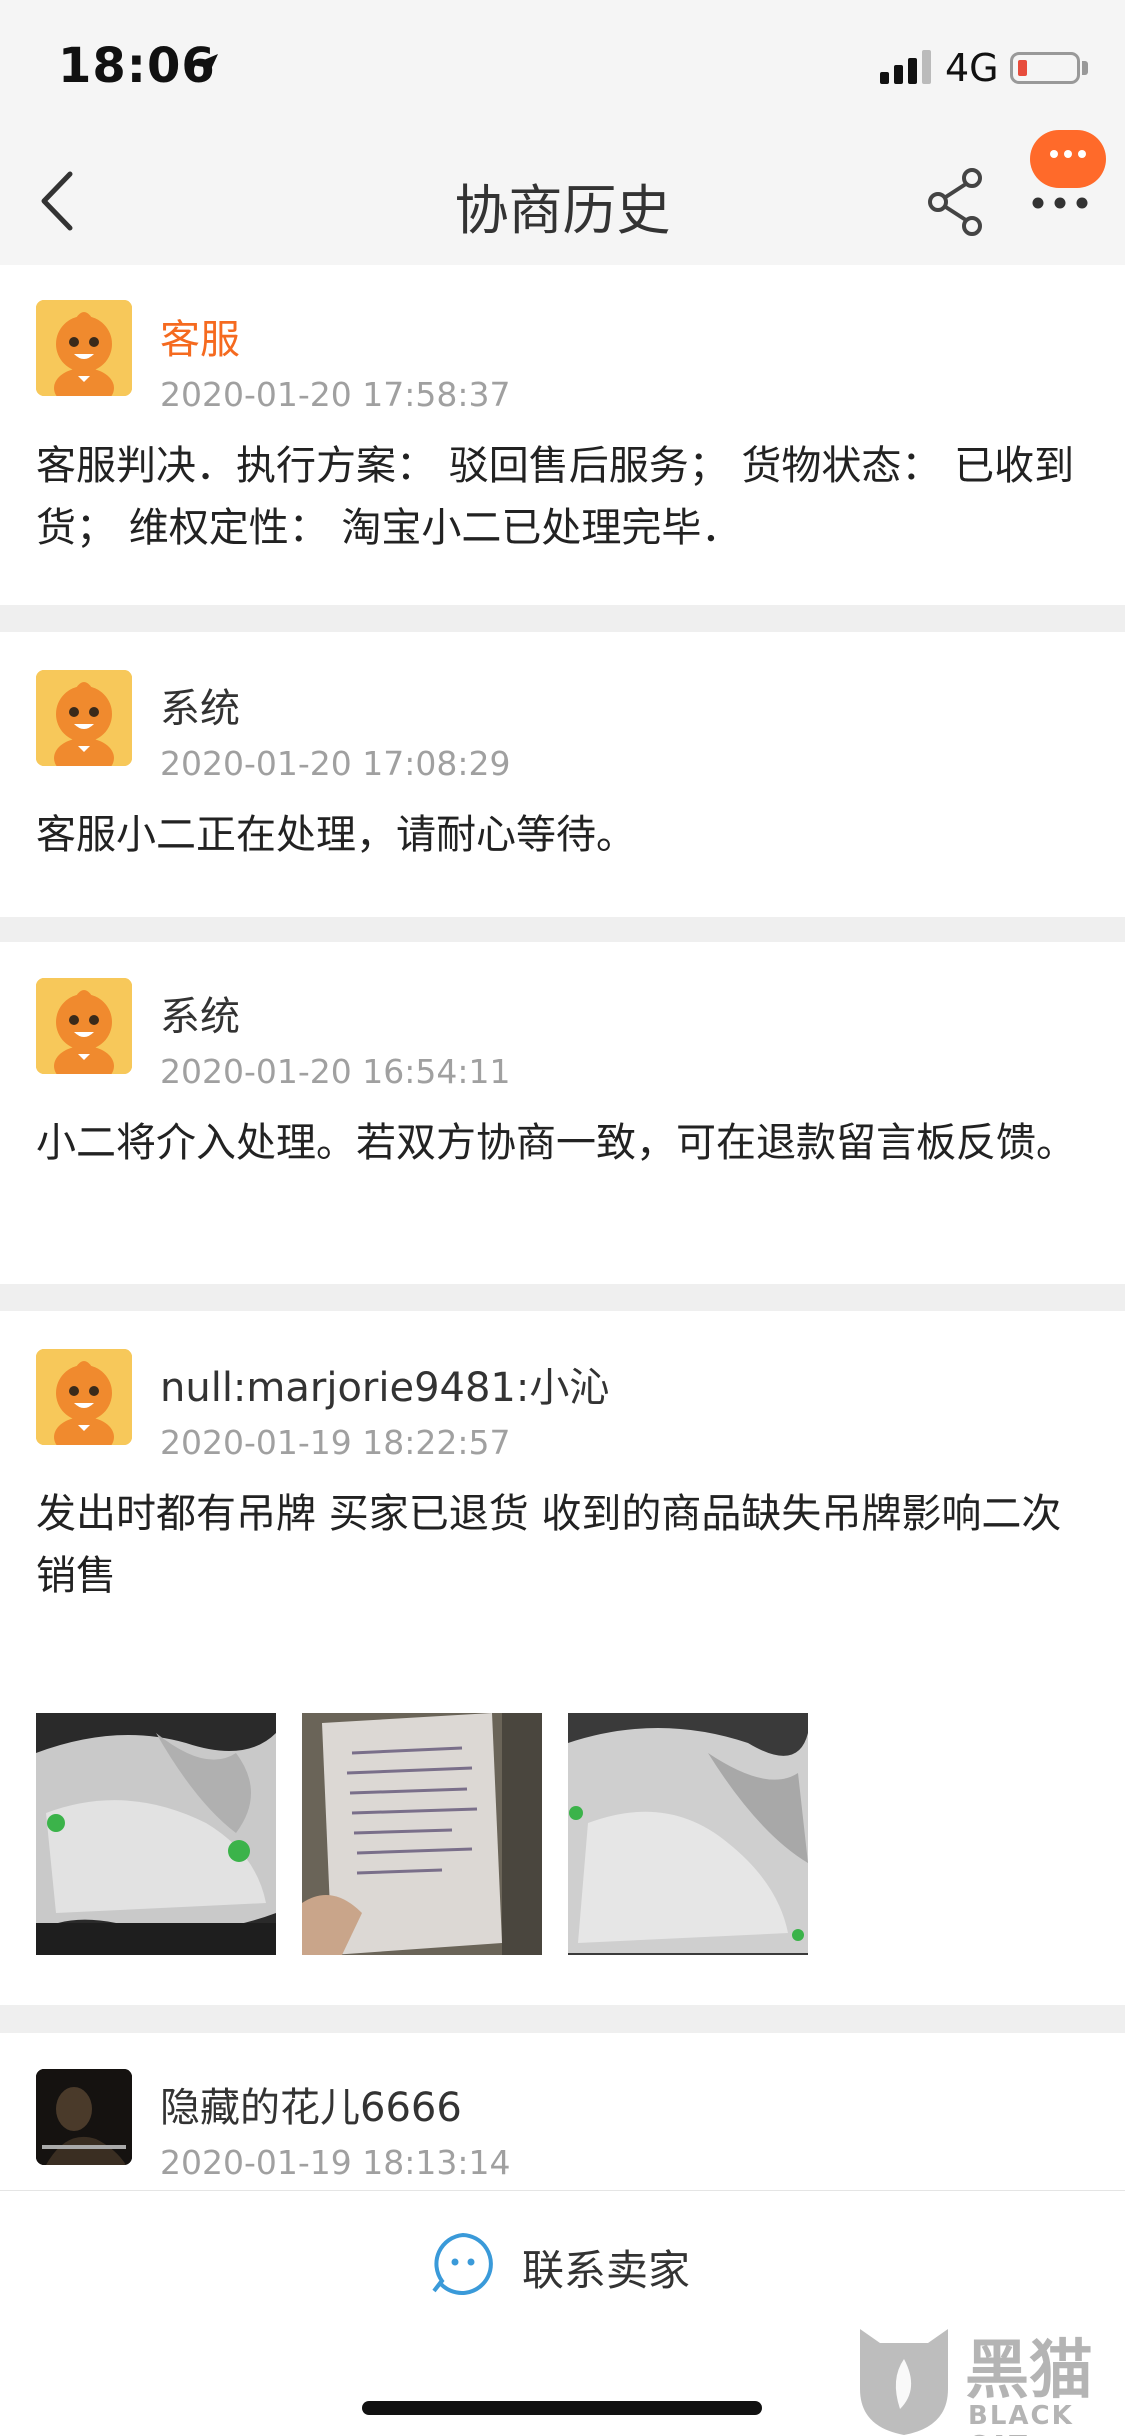  Describe the element at coordinates (1021, 2418) in the screenshot. I see `watermark-subtext: BLACK CAT` at that location.